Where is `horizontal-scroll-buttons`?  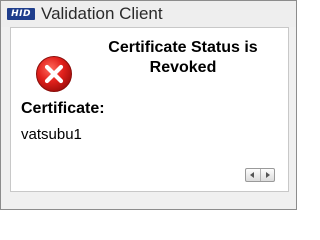
horizontal-scroll-buttons is located at coordinates (260, 175).